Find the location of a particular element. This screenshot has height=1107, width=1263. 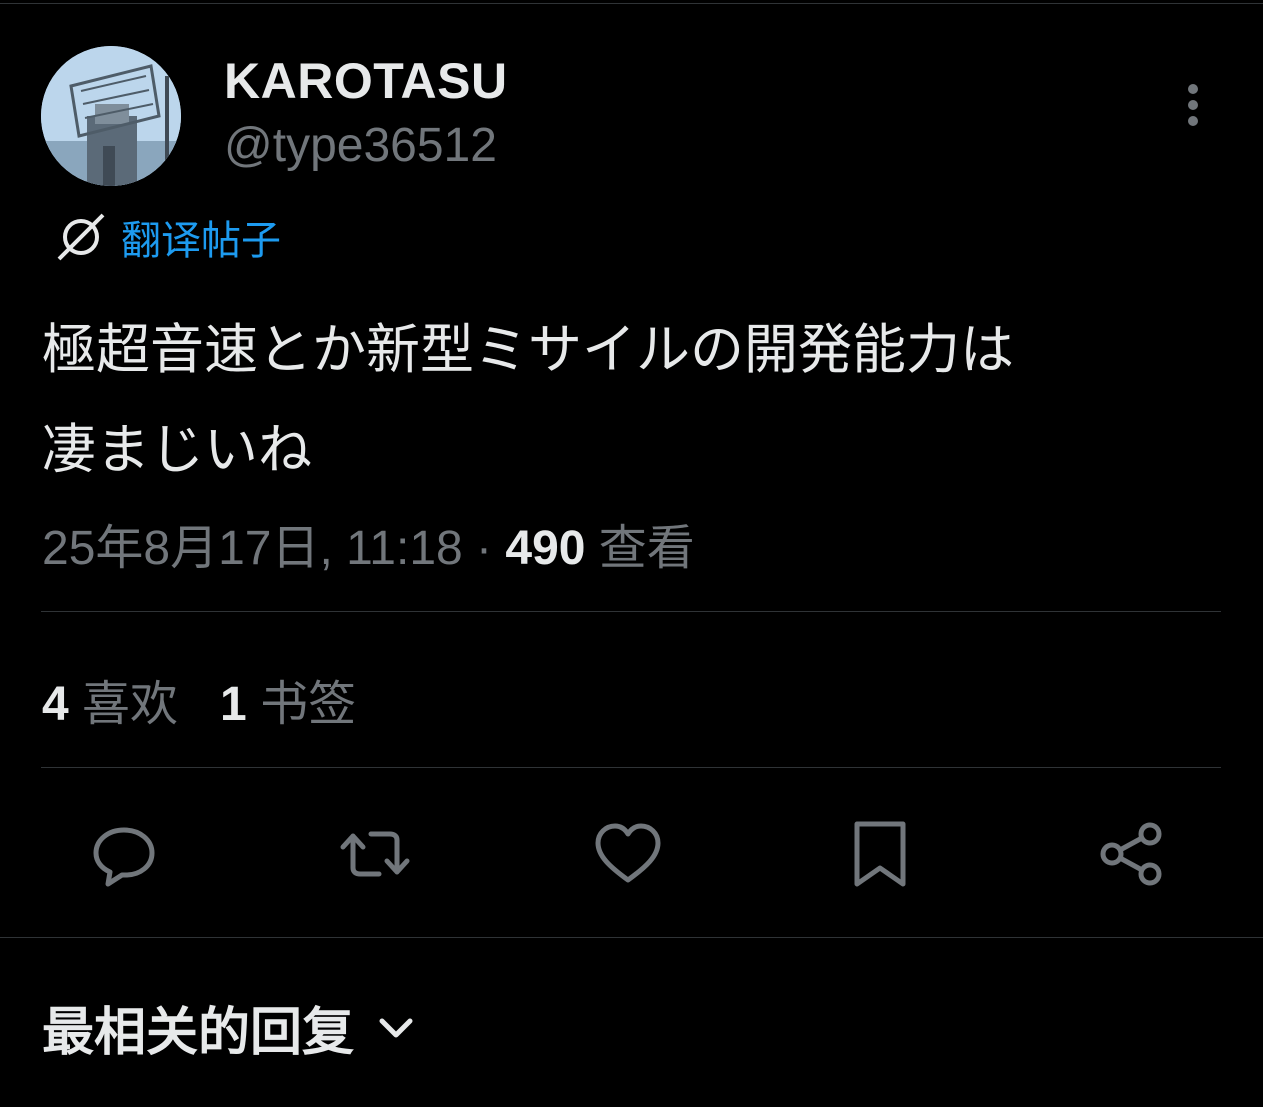

views-count: 490 is located at coordinates (545, 548).